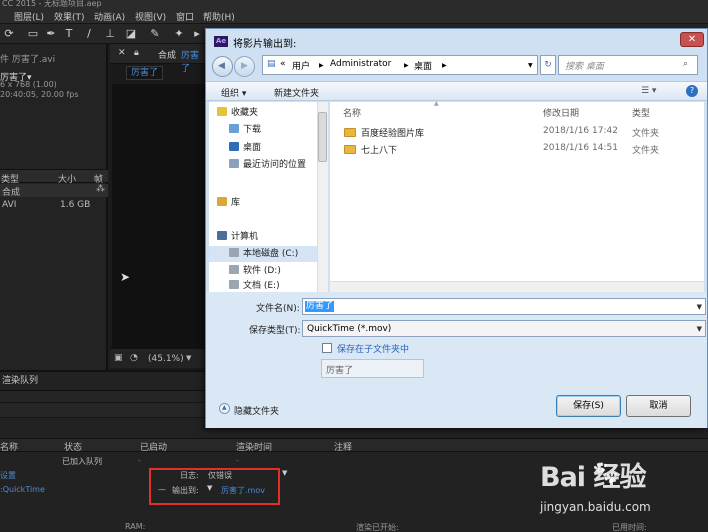 The width and height of the screenshot is (708, 532). Describe the element at coordinates (349, 329) in the screenshot. I see `filetype-value: QuickTime (*.mov)` at that location.